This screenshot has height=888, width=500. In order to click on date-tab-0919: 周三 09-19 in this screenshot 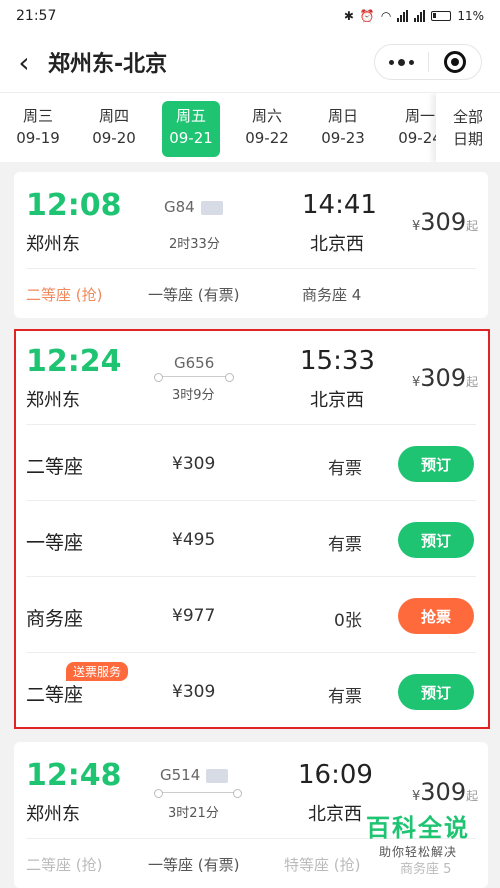, I will do `click(38, 129)`.